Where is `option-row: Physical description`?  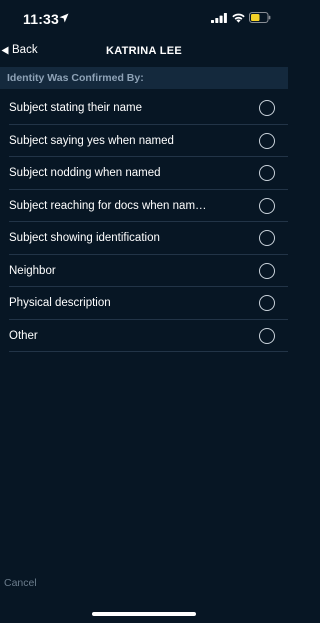 option-row: Physical description is located at coordinates (144, 303).